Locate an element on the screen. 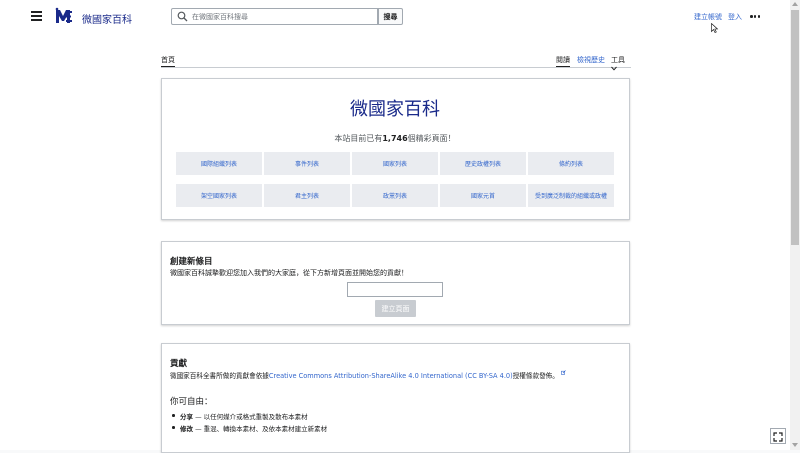 The image size is (800, 453). tab-home: 首頁 is located at coordinates (168, 61).